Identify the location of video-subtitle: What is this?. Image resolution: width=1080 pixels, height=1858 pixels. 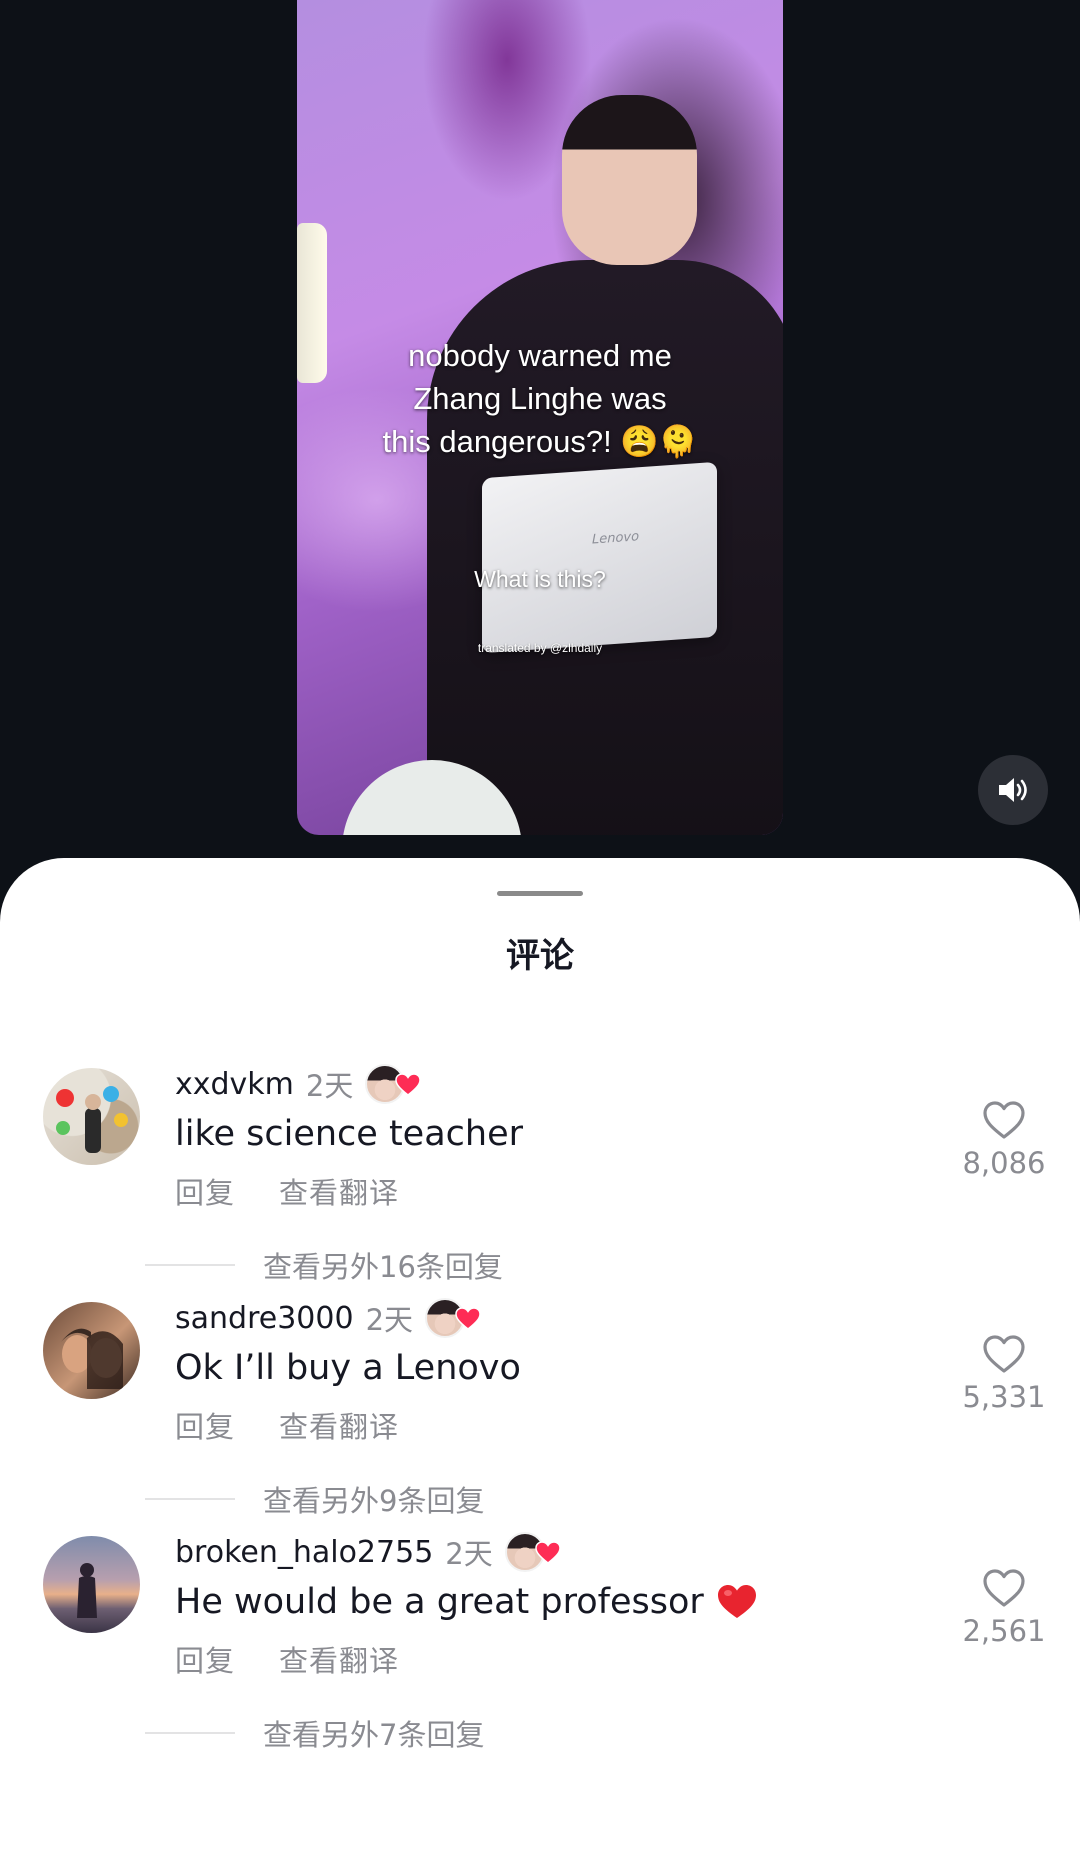
(540, 579).